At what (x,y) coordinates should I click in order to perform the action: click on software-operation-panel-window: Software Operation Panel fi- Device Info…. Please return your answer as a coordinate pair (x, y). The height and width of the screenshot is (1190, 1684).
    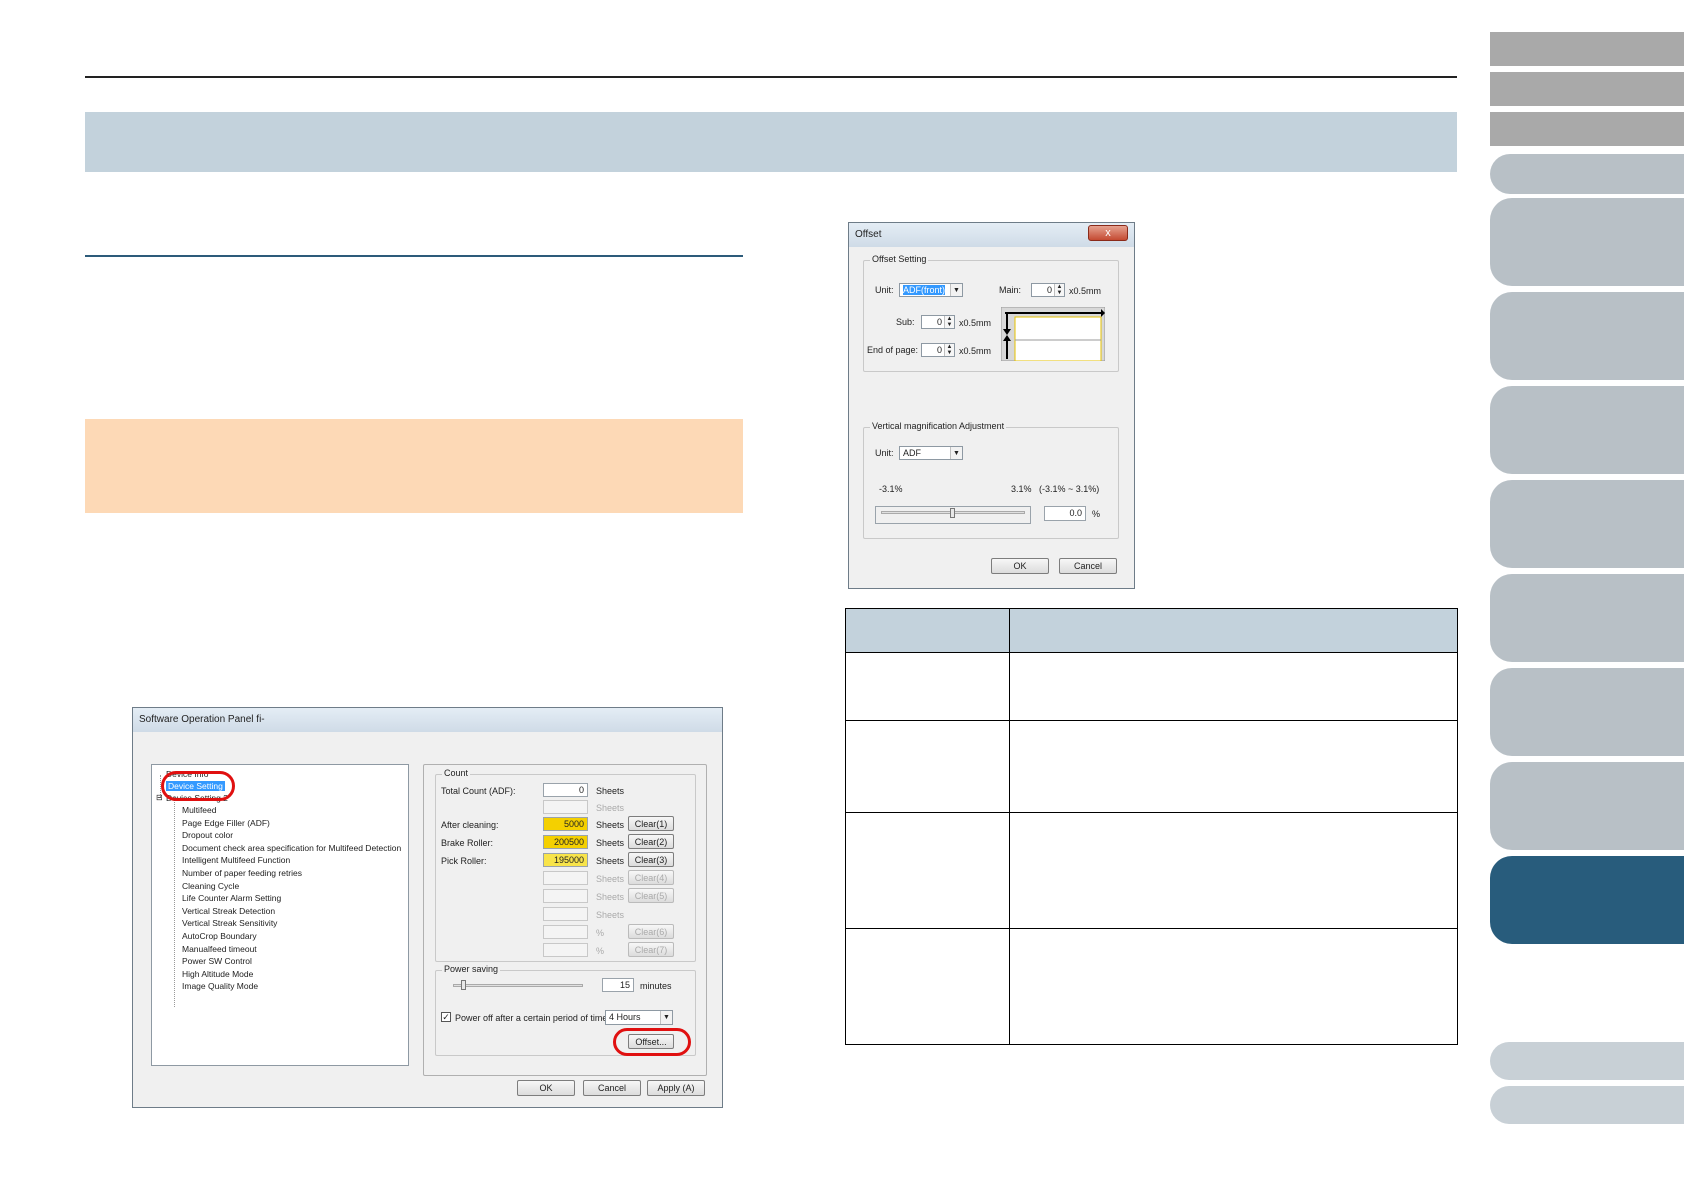
    Looking at the image, I should click on (427, 907).